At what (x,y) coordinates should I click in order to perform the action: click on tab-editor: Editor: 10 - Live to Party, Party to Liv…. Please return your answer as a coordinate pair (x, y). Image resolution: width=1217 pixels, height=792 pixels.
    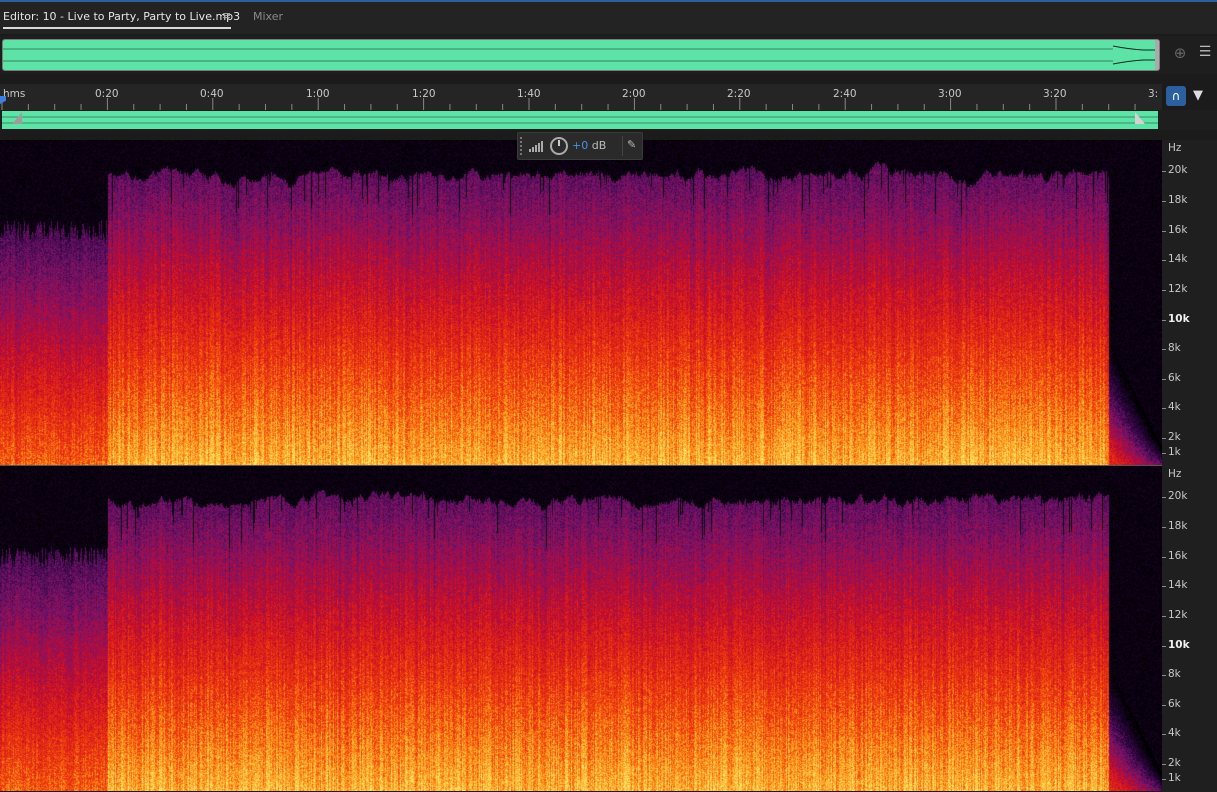
    Looking at the image, I should click on (121, 16).